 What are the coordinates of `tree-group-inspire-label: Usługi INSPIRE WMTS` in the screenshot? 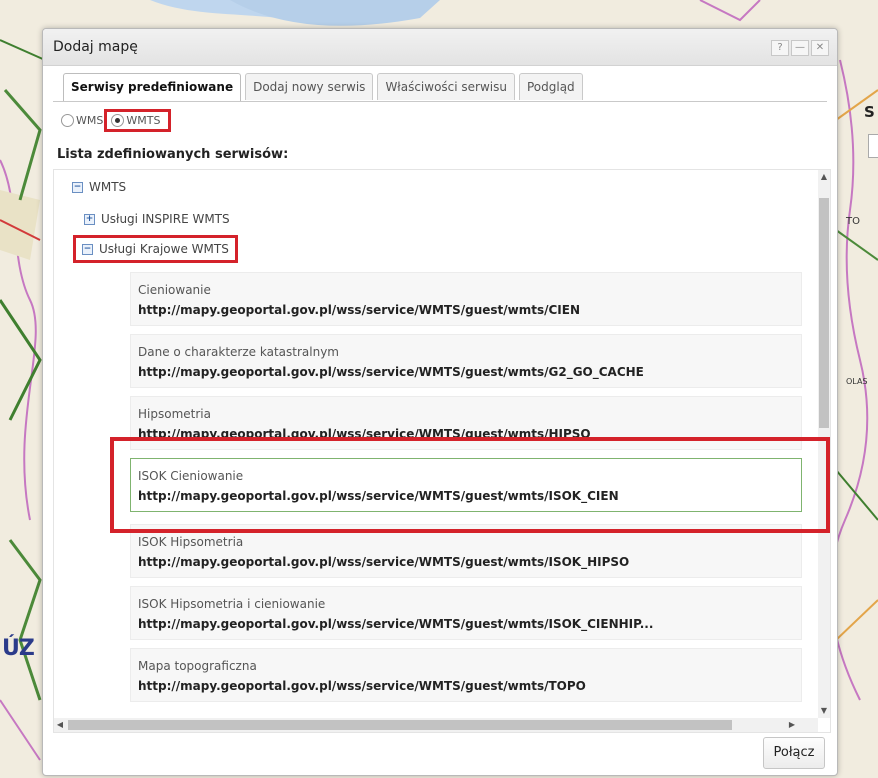 It's located at (165, 219).